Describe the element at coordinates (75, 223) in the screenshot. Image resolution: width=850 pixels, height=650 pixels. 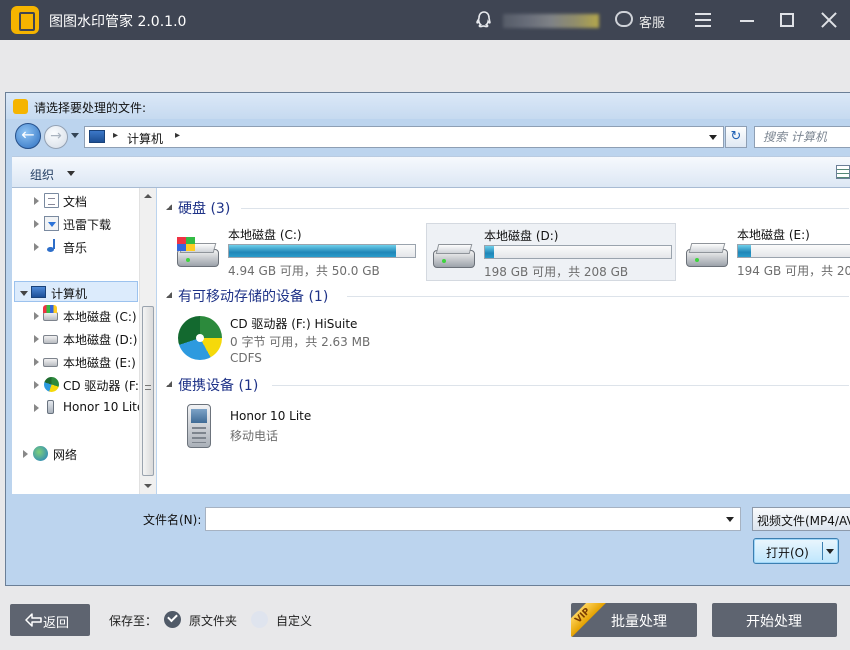
I see `nav-item-xunlei-download: 迅雷下载` at that location.